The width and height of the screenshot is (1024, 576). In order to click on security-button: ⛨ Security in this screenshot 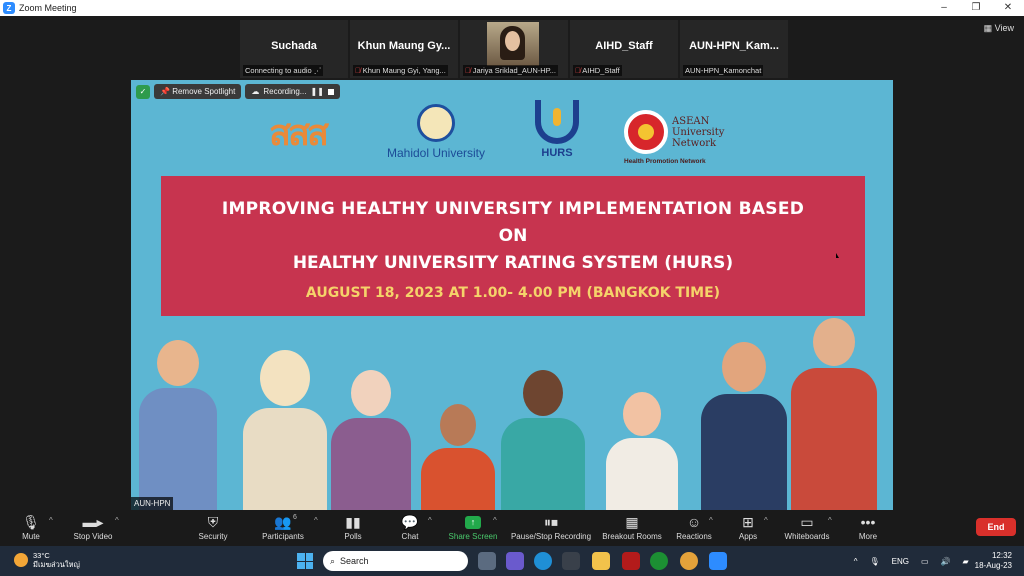, I will do `click(213, 527)`.